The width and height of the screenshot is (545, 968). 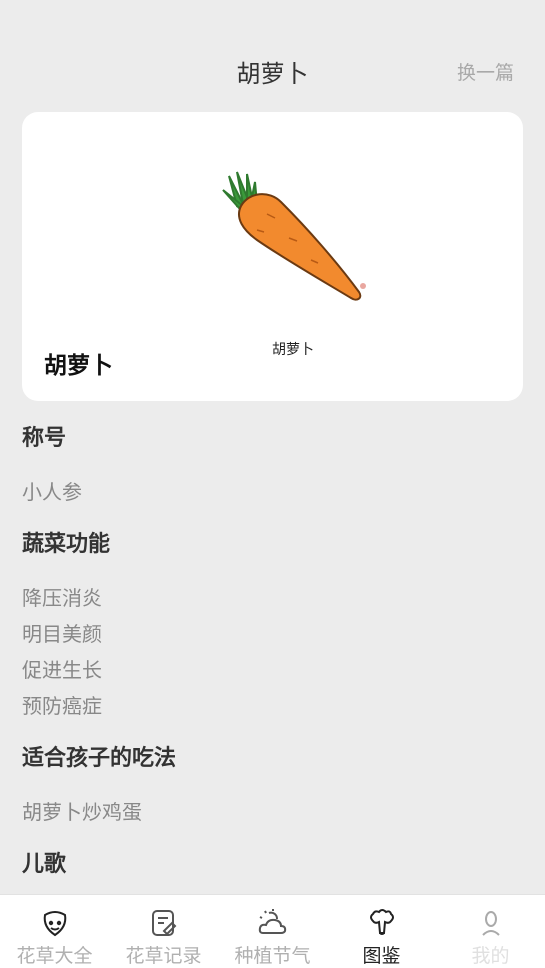 I want to click on section-title: 蔬菜功能, so click(x=66, y=544).